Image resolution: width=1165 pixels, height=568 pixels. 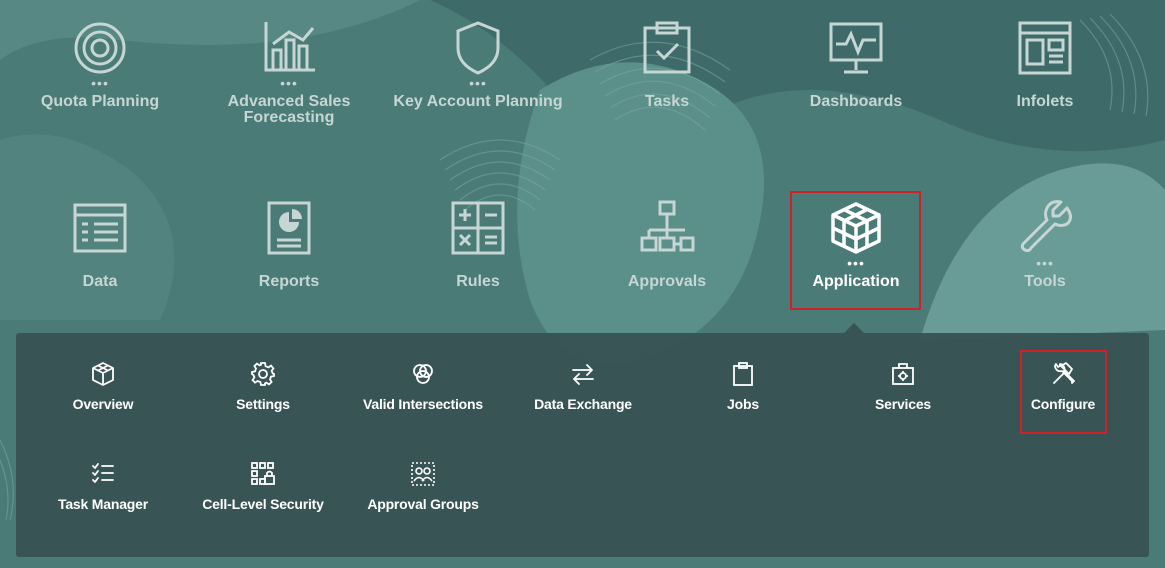 What do you see at coordinates (856, 48) in the screenshot?
I see `monitor-pulse-icon` at bounding box center [856, 48].